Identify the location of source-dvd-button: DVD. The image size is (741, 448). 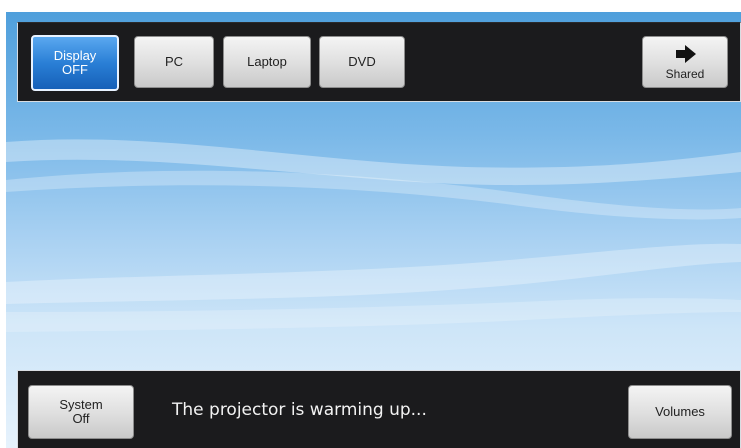
(362, 62).